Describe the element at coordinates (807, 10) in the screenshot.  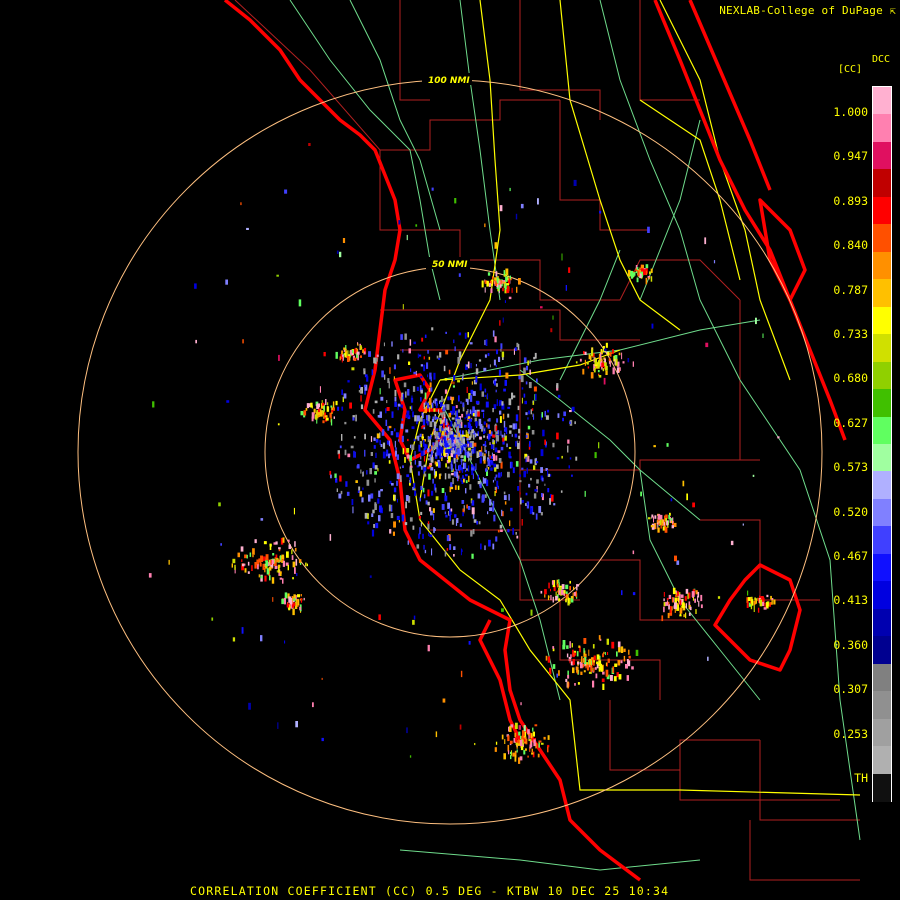
I see `credit-text: NEXLAB-College of DuPage ⇱` at that location.